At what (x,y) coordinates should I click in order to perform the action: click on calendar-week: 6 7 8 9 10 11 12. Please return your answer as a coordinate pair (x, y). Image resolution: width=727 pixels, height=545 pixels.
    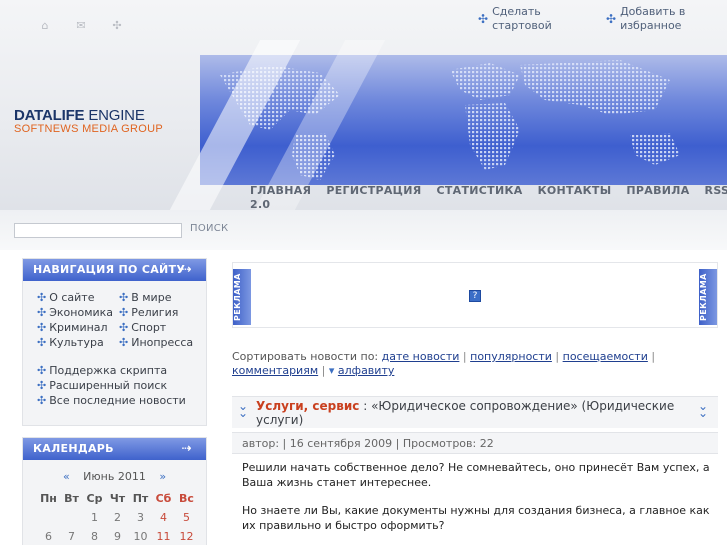
    Looking at the image, I should click on (117, 536).